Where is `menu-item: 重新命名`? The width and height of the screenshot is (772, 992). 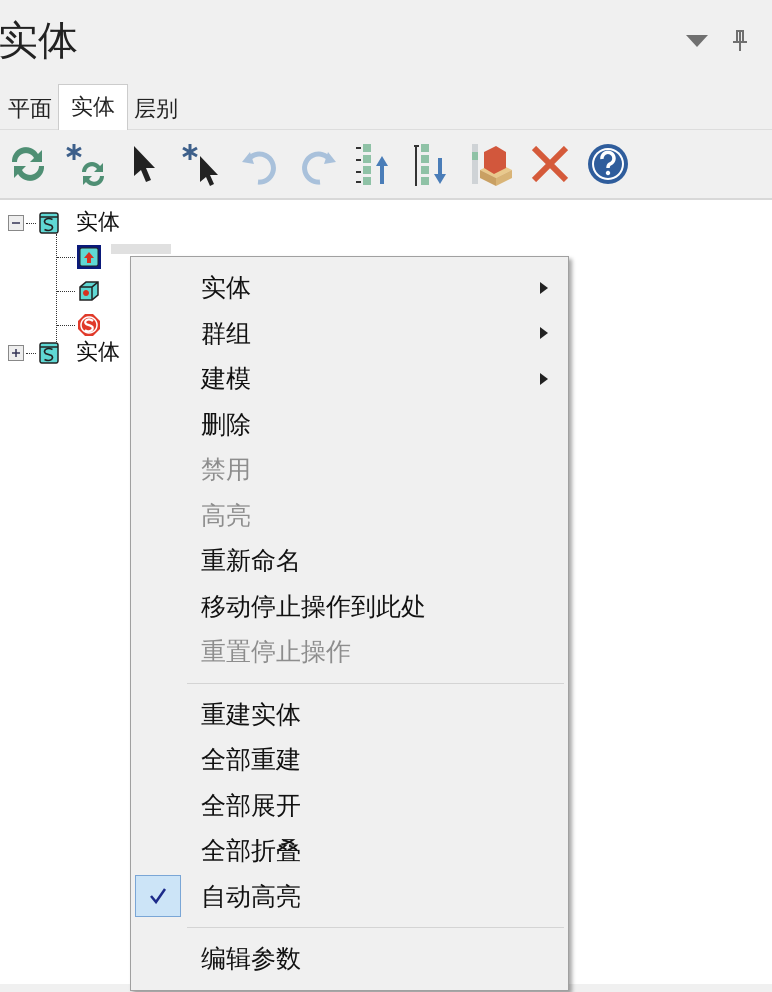 menu-item: 重新命名 is located at coordinates (349, 561).